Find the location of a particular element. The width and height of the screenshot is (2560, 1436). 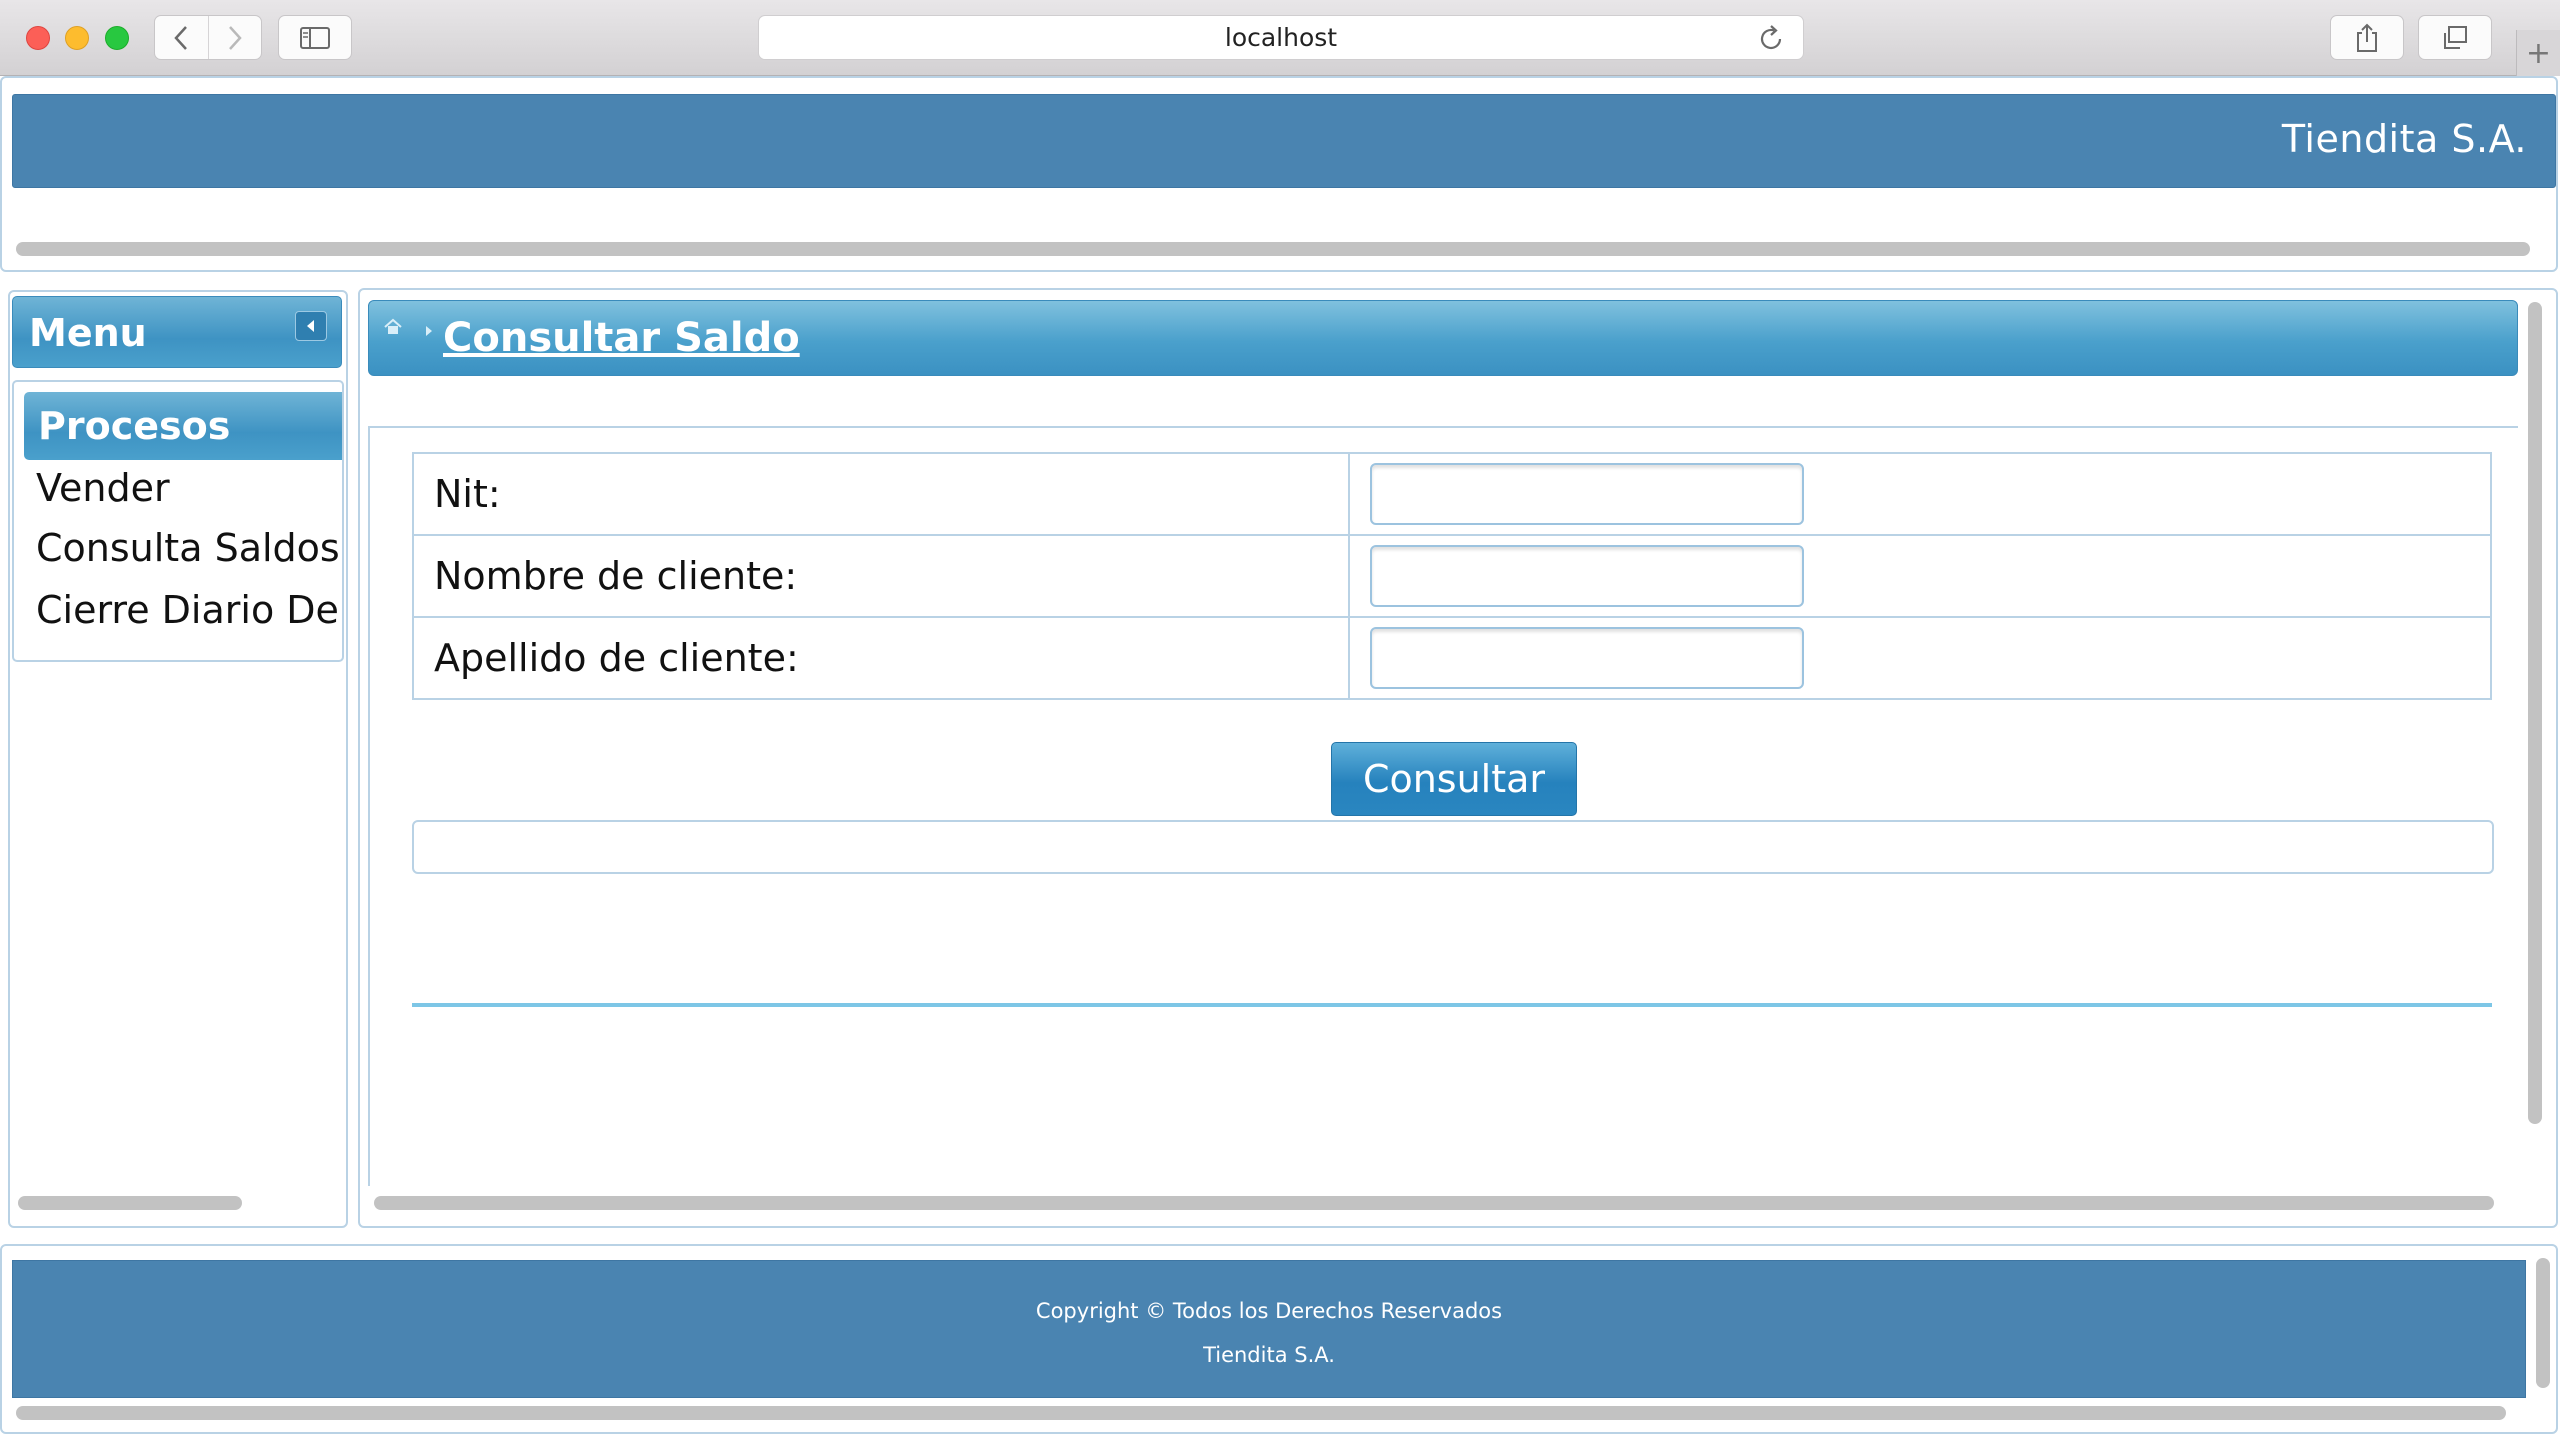

share-icon is located at coordinates (2367, 37).